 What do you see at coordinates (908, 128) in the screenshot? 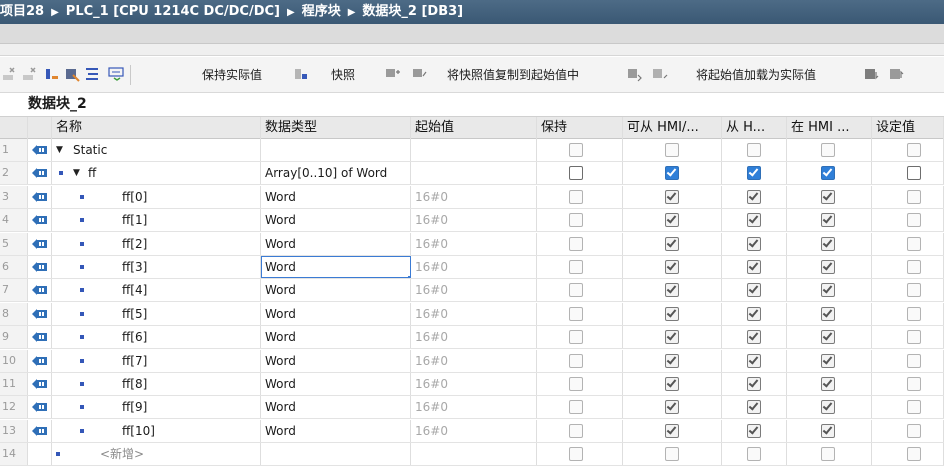
I see `header-setpoint: 设定值` at bounding box center [908, 128].